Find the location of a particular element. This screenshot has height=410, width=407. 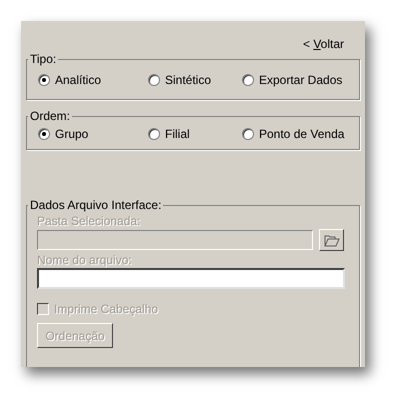

radio-label: Ponto de Venda is located at coordinates (301, 134).